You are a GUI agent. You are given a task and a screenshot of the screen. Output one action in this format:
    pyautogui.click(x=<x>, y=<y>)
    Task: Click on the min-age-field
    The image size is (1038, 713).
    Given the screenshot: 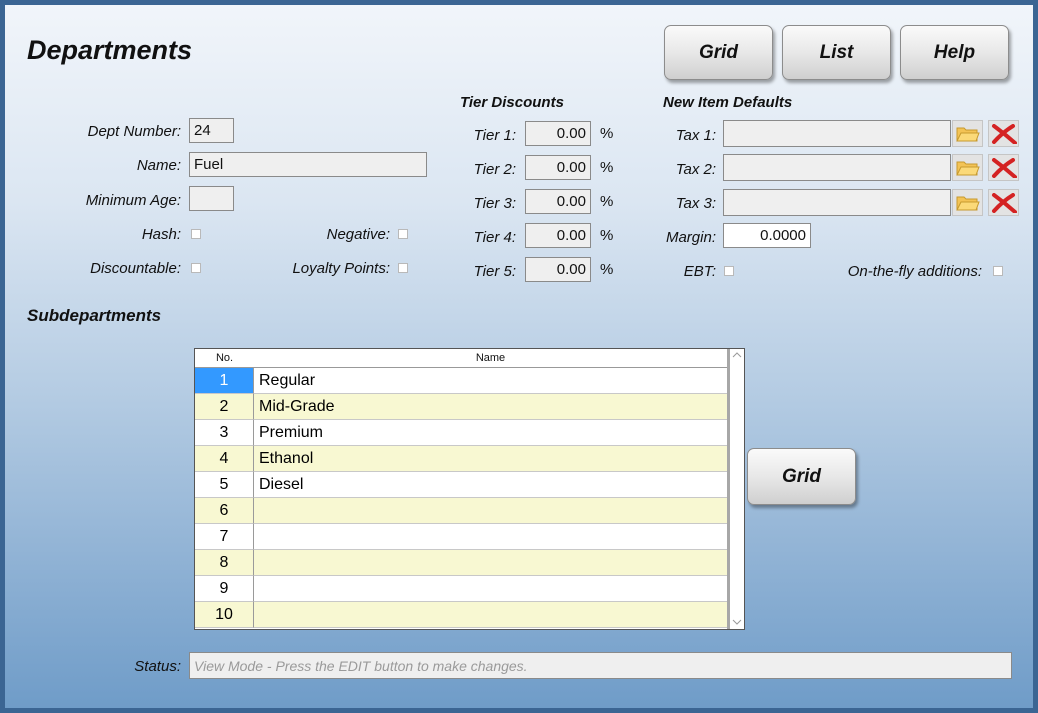 What is the action you would take?
    pyautogui.click(x=211, y=198)
    